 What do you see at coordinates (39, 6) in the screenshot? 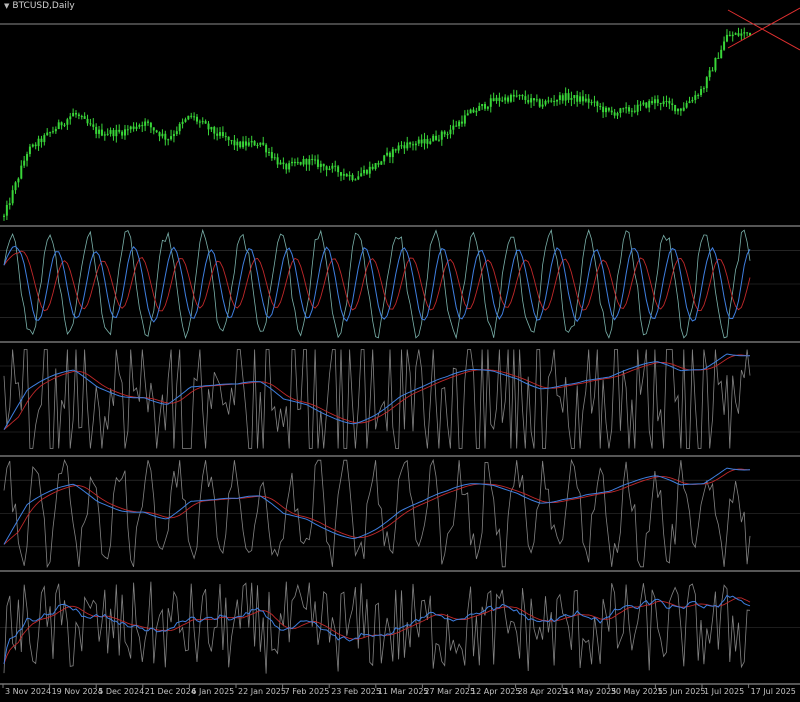
I see `symbol-title: ▼ BTCUSD,Daily` at bounding box center [39, 6].